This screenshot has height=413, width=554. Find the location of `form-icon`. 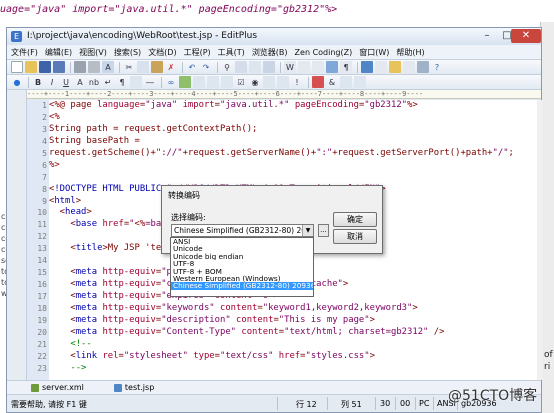

form-icon is located at coordinates (213, 82).